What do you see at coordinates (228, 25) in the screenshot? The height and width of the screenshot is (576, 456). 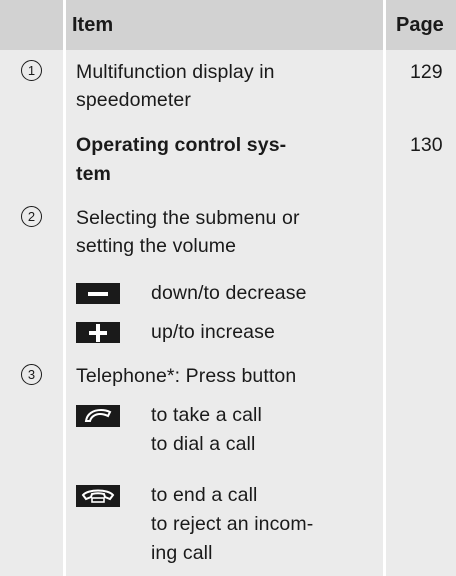 I see `table-header: Item Page` at bounding box center [228, 25].